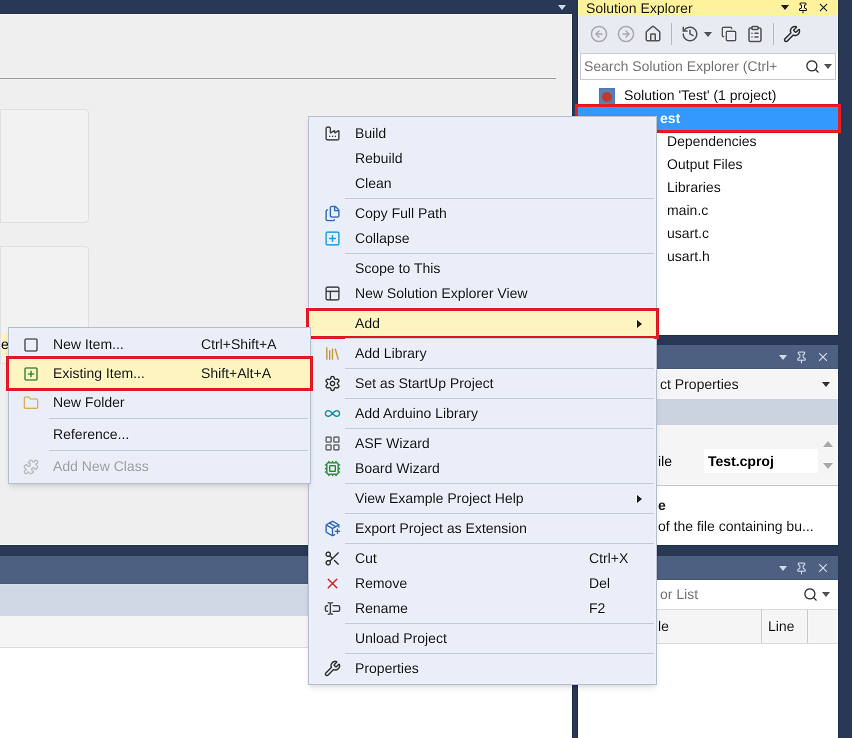  What do you see at coordinates (332, 558) in the screenshot?
I see `scissors-icon` at bounding box center [332, 558].